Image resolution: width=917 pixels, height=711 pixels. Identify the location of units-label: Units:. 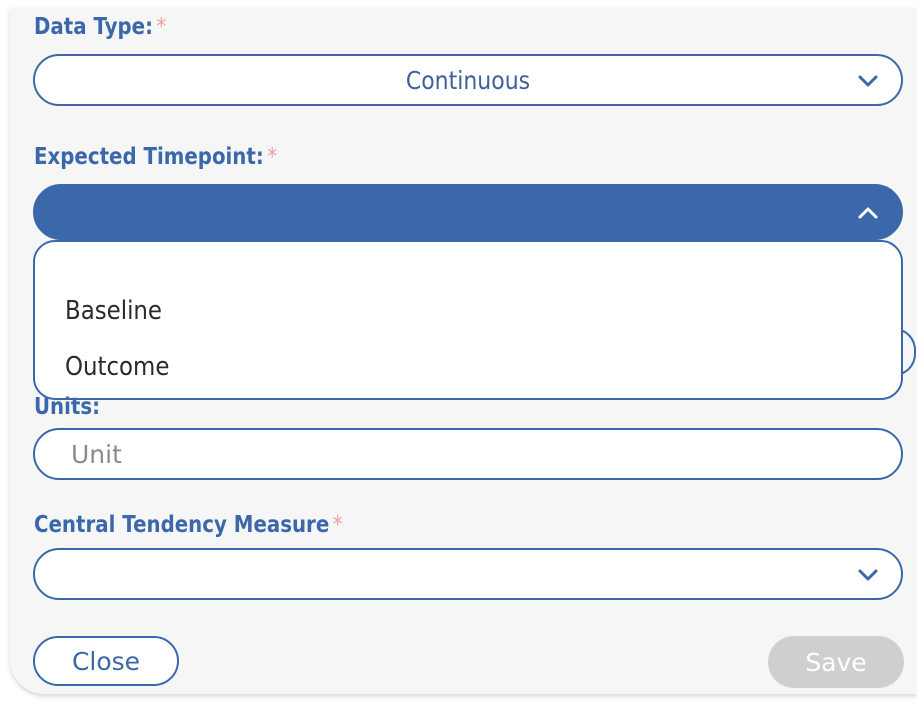
(67, 407).